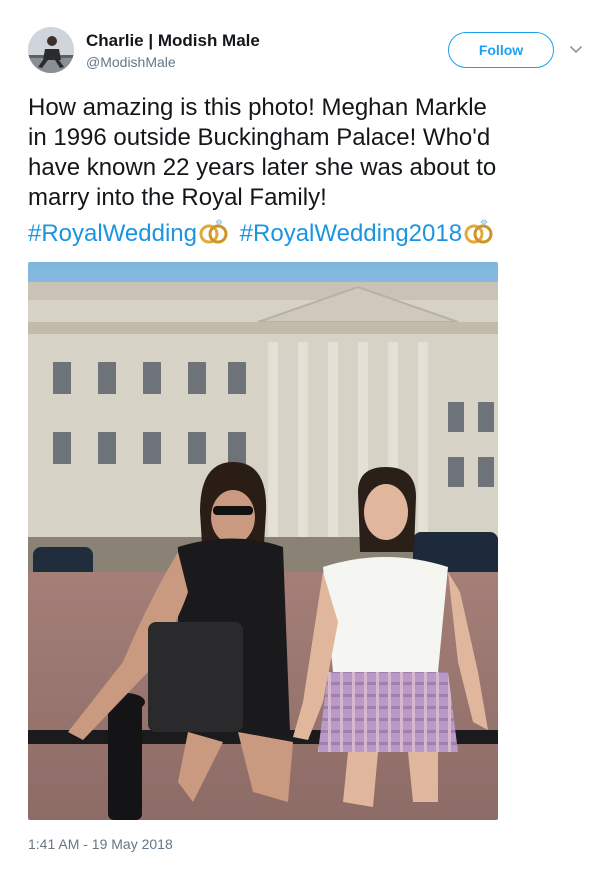 This screenshot has height=870, width=609. Describe the element at coordinates (131, 62) in the screenshot. I see `author-handle: @ModishMale` at that location.